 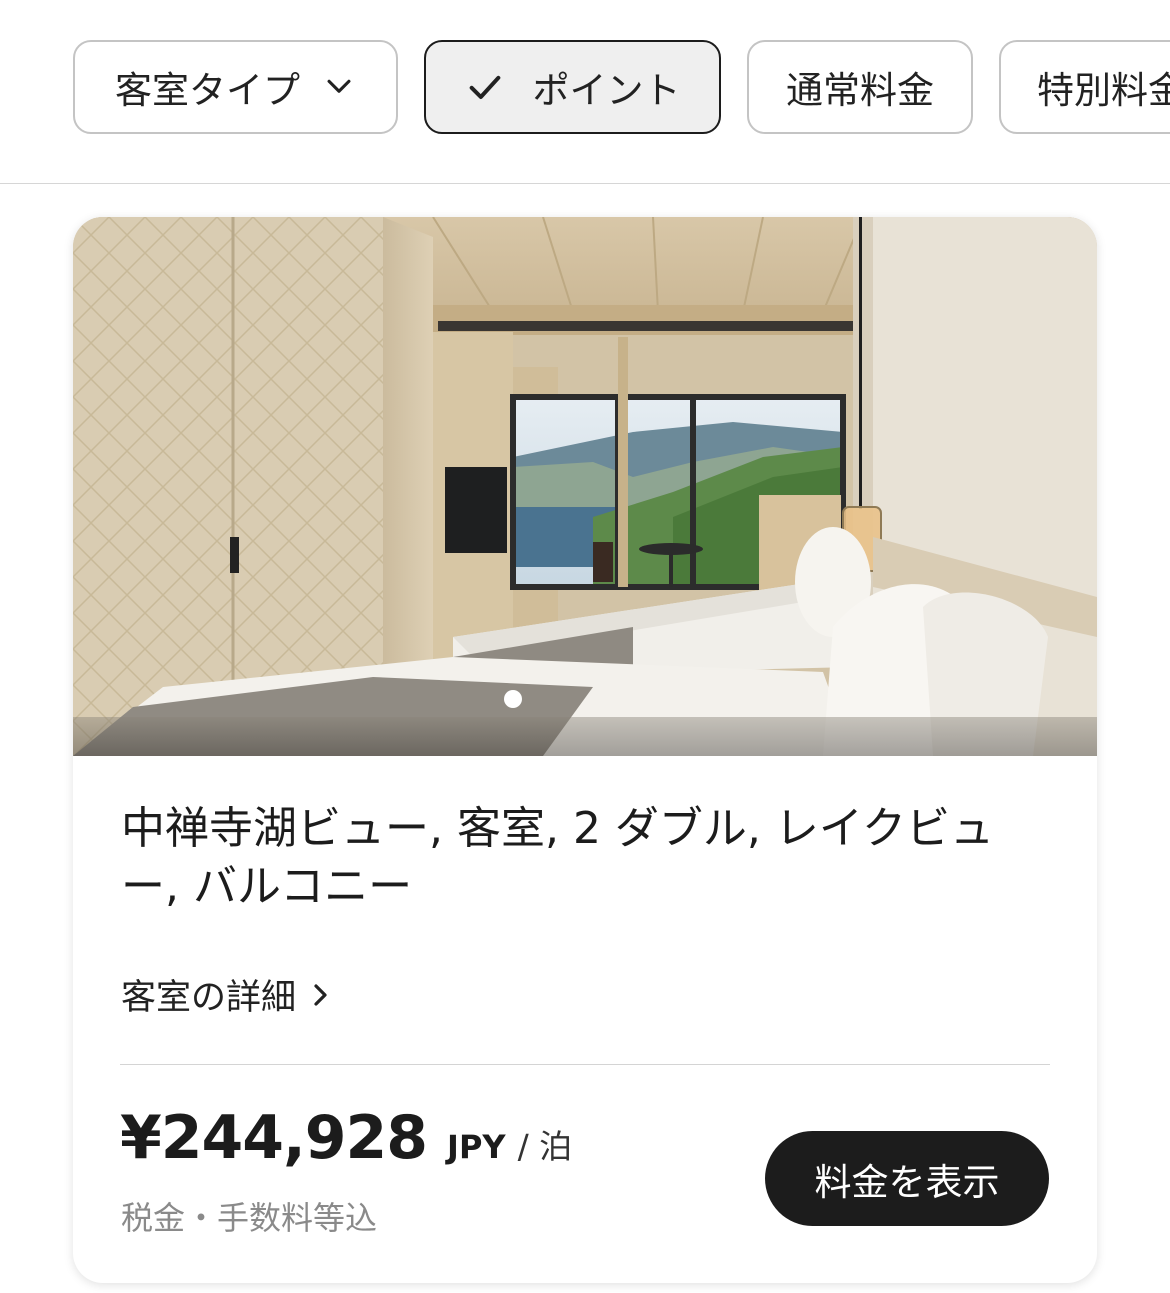 What do you see at coordinates (513, 699) in the screenshot?
I see `carousel-dot` at bounding box center [513, 699].